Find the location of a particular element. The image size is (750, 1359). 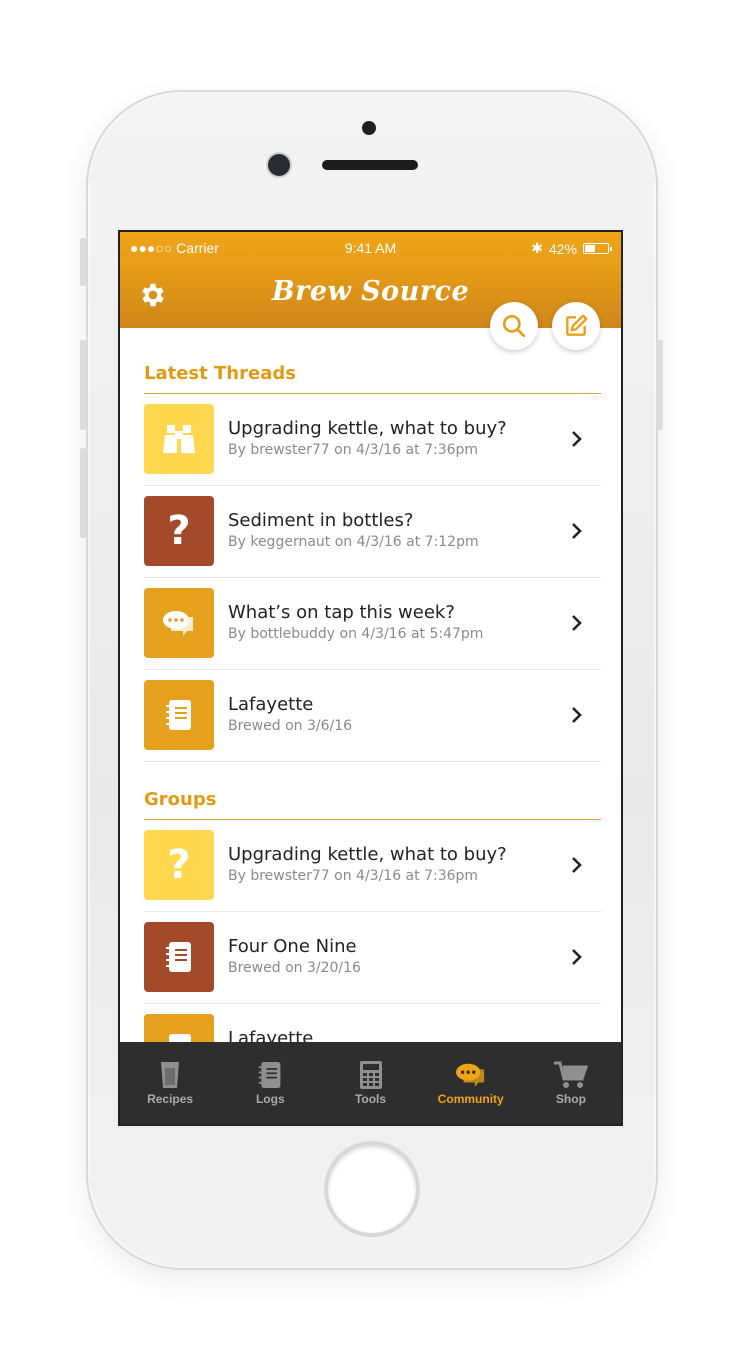

search-button is located at coordinates (514, 326).